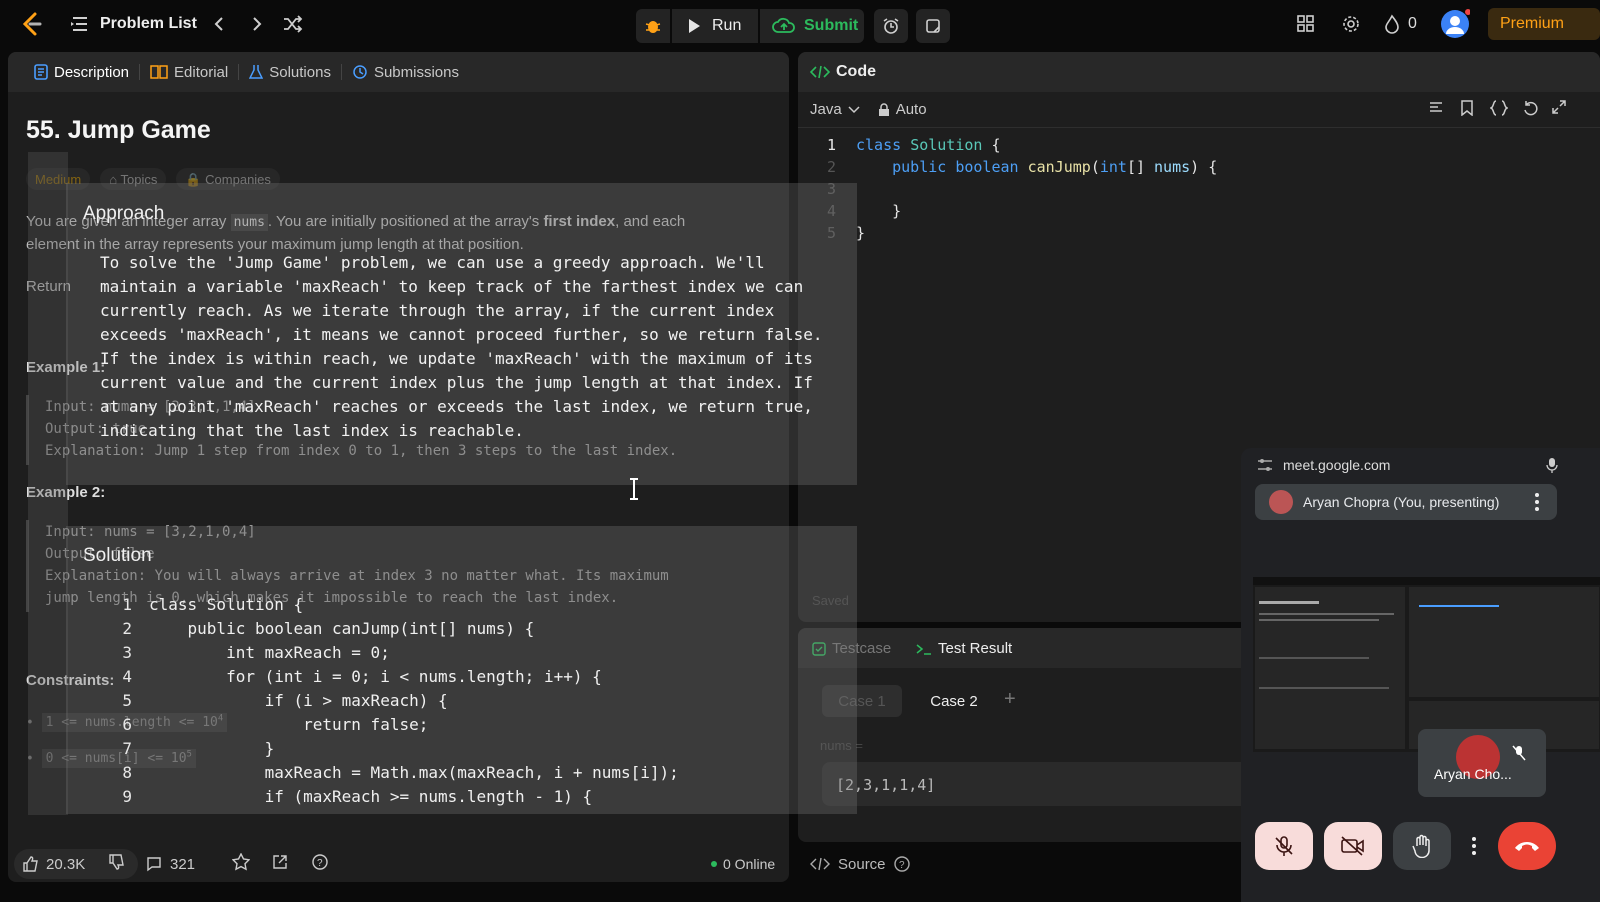 This screenshot has width=1600, height=902. Describe the element at coordinates (269, 652) in the screenshot. I see `solution-code-line: int maxReach = 0;` at that location.